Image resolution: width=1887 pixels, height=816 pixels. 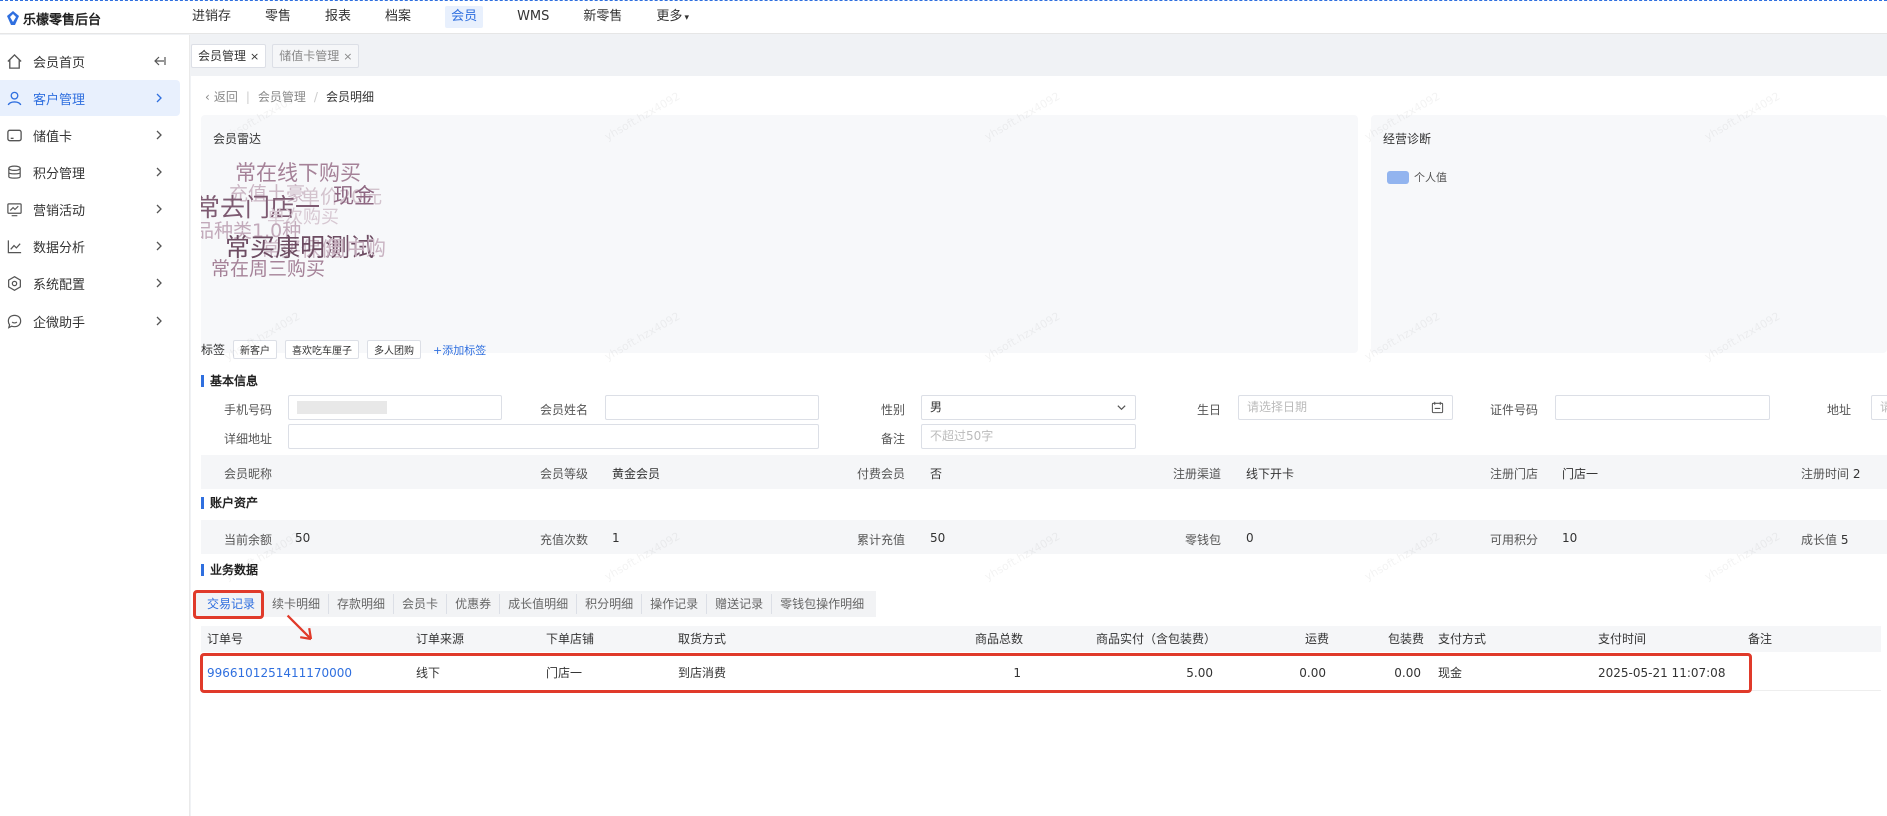 What do you see at coordinates (362, 604) in the screenshot?
I see `tab-deposit-detail: 存款明细` at bounding box center [362, 604].